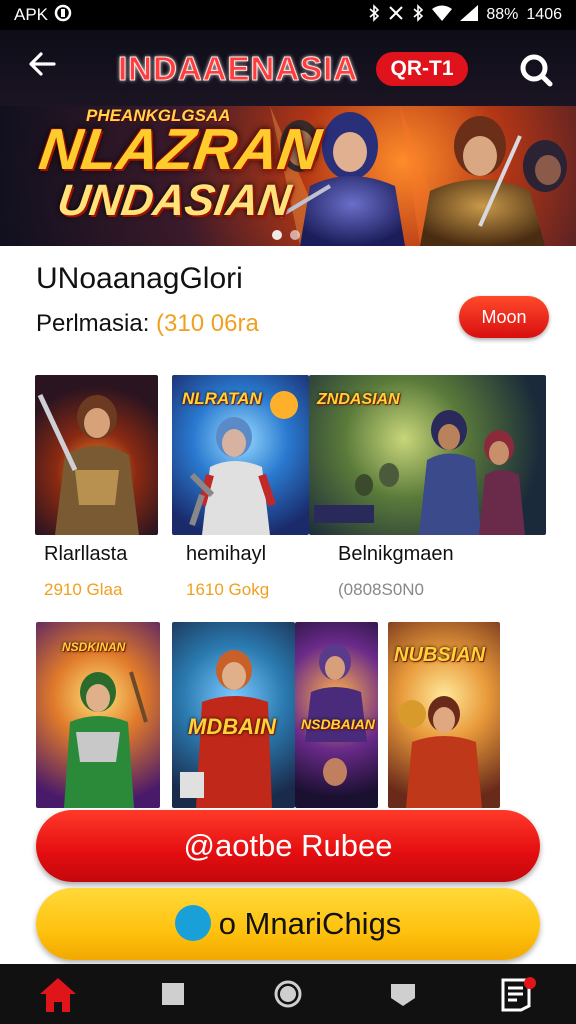  I want to click on status-right: 88% 1406, so click(465, 15).